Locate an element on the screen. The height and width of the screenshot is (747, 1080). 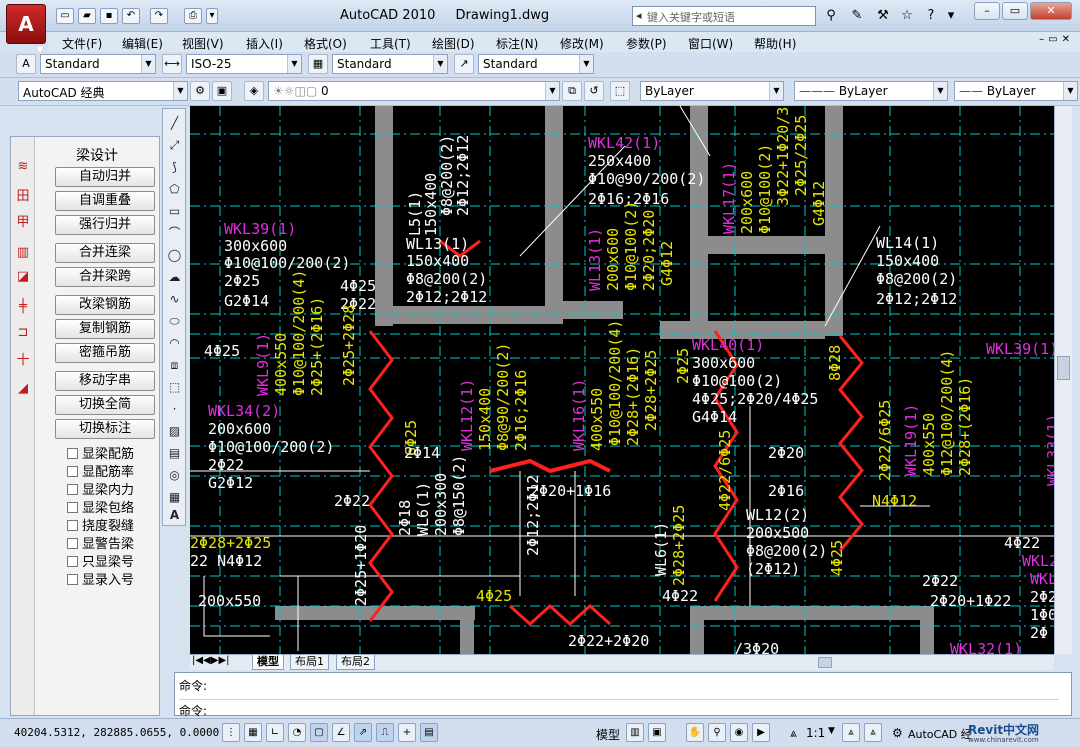
command-window: 命令: 命令: is located at coordinates (623, 695).